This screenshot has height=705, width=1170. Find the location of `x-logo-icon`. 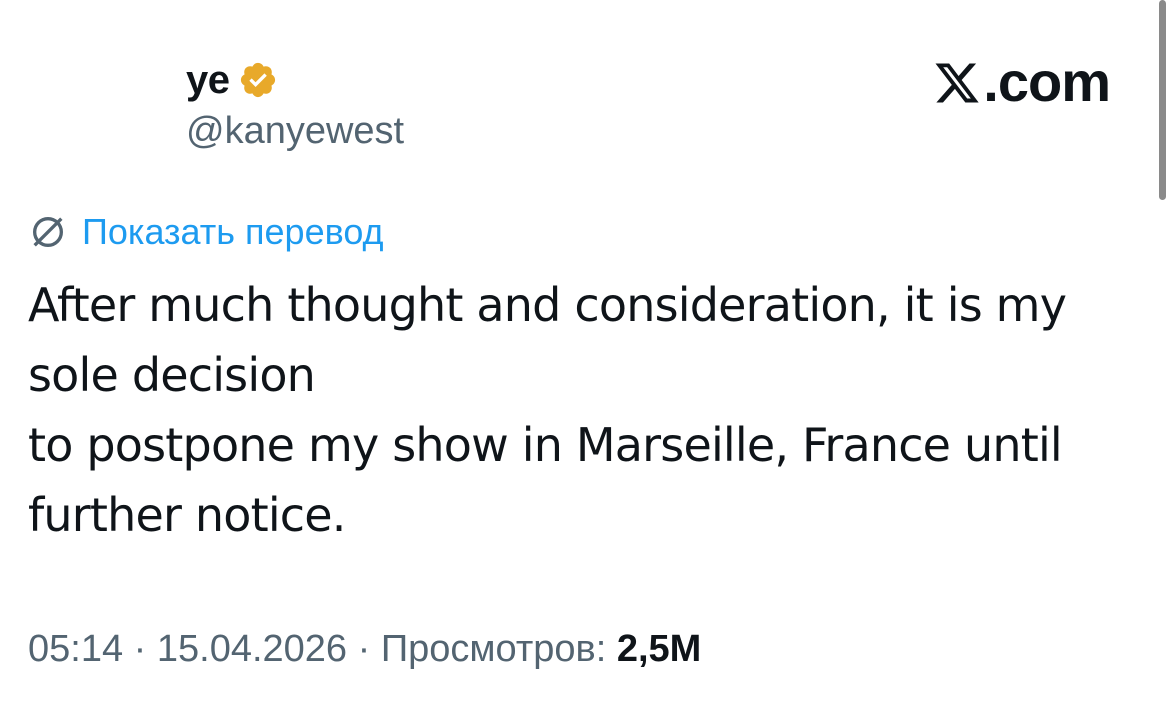

x-logo-icon is located at coordinates (957, 83).